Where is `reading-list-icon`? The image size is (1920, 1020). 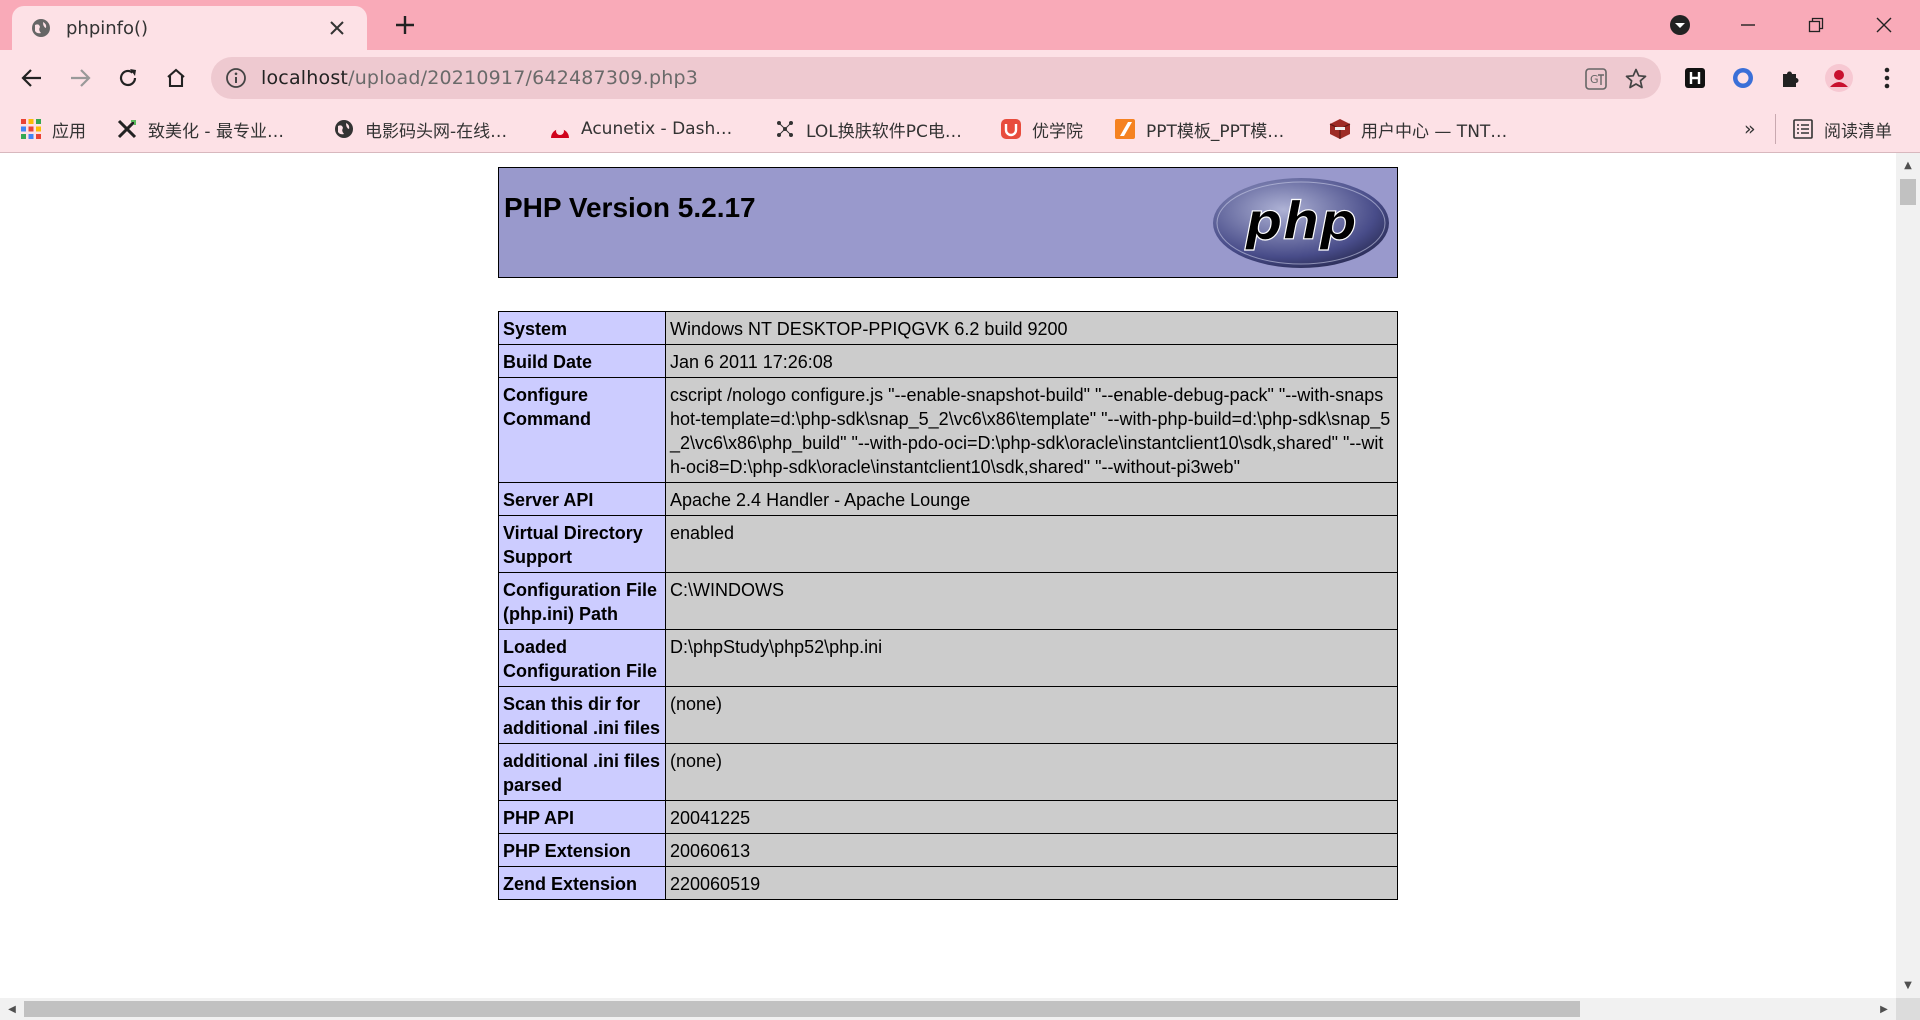 reading-list-icon is located at coordinates (1803, 129).